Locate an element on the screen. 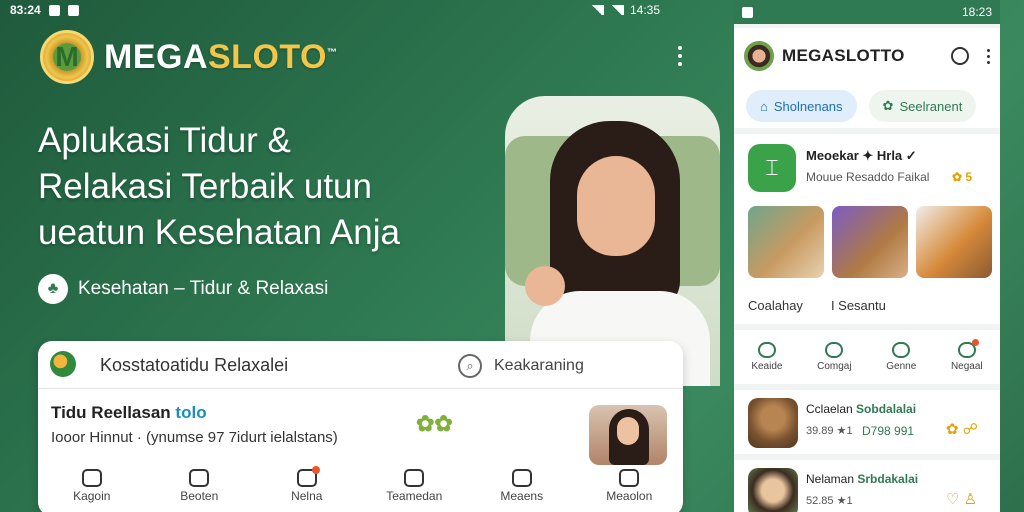  status-bar-right: 14:35 is located at coordinates (625, 10).